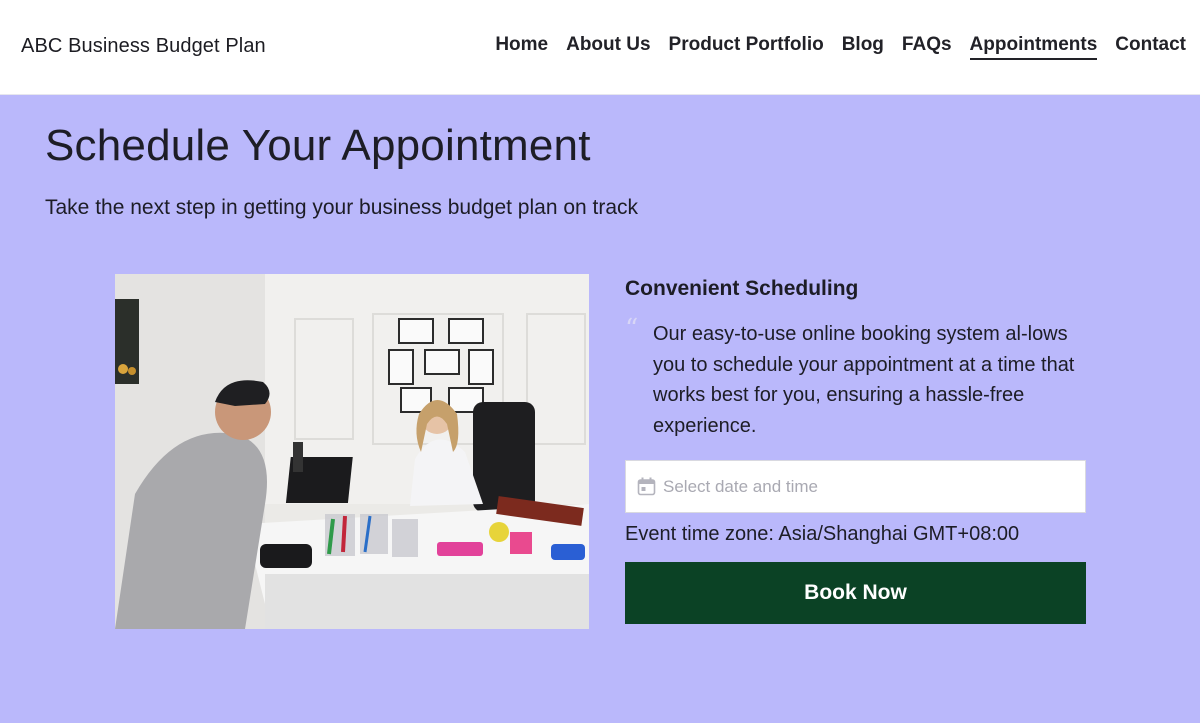 The width and height of the screenshot is (1200, 723). What do you see at coordinates (855, 593) in the screenshot?
I see `book-now-button: Book Now` at bounding box center [855, 593].